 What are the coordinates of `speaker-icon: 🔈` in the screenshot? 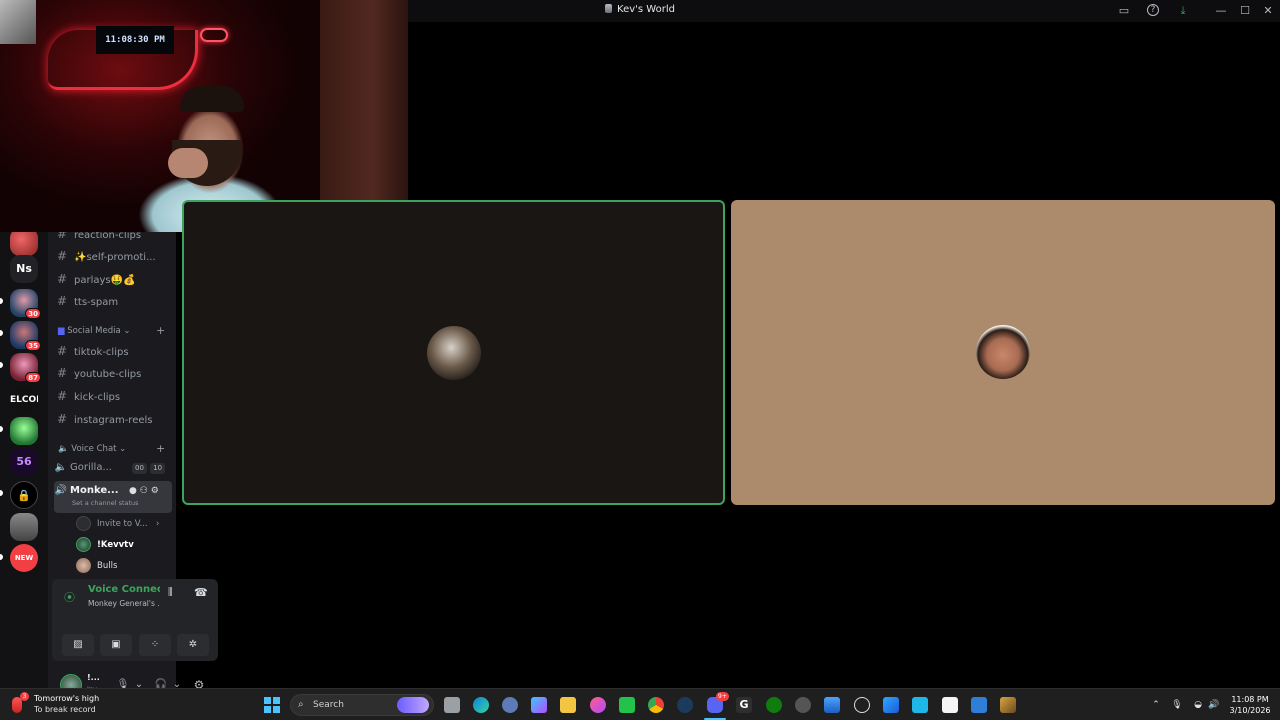 It's located at (61, 467).